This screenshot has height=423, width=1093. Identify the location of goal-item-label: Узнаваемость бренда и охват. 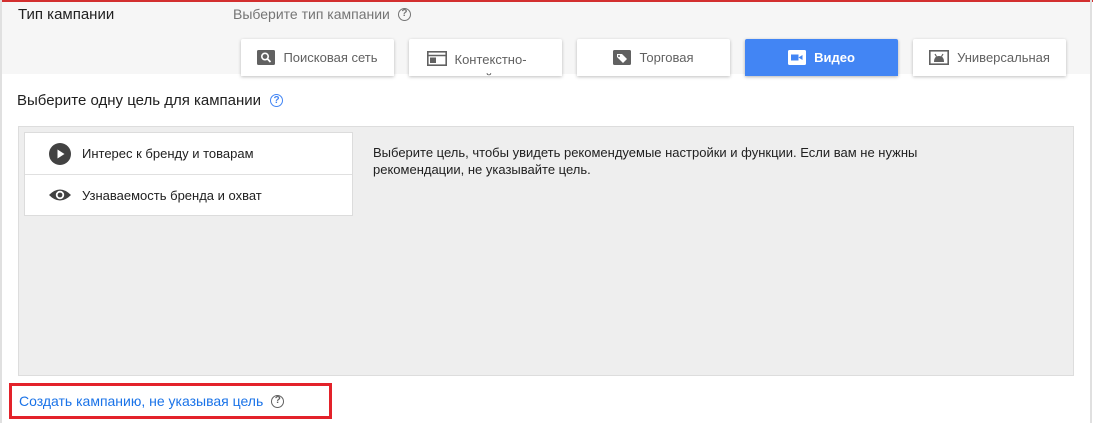
(172, 195).